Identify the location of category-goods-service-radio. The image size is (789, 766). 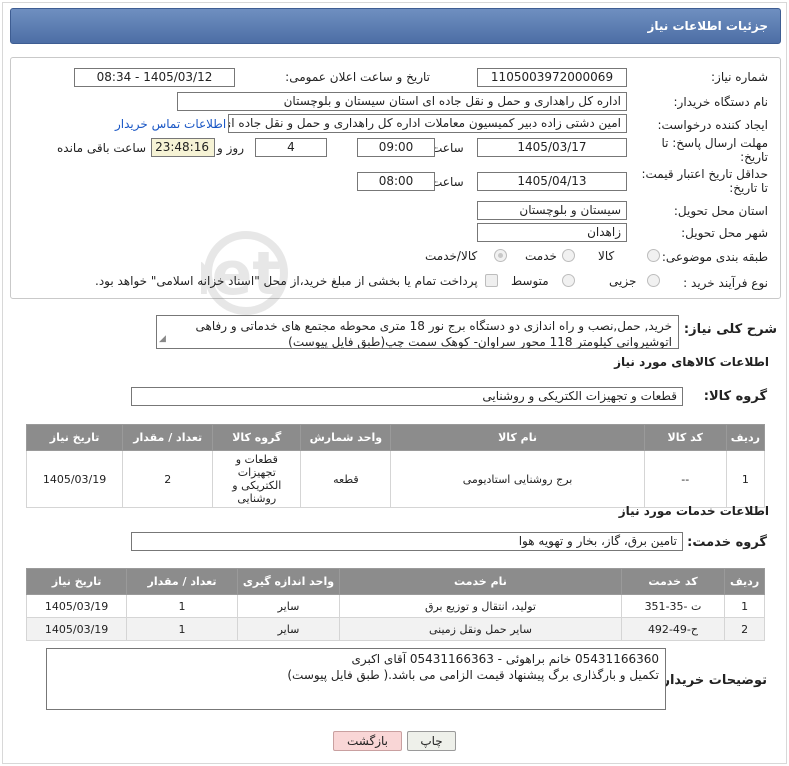
(500, 255).